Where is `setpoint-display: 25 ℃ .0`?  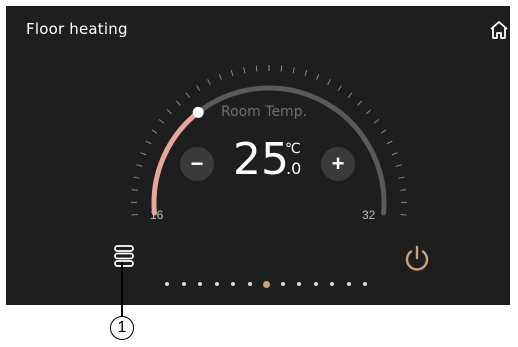
setpoint-display: 25 ℃ .0 is located at coordinates (280, 160).